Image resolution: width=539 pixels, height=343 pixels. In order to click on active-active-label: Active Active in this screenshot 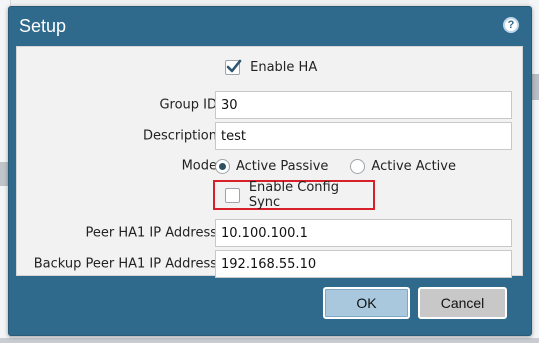, I will do `click(413, 166)`.